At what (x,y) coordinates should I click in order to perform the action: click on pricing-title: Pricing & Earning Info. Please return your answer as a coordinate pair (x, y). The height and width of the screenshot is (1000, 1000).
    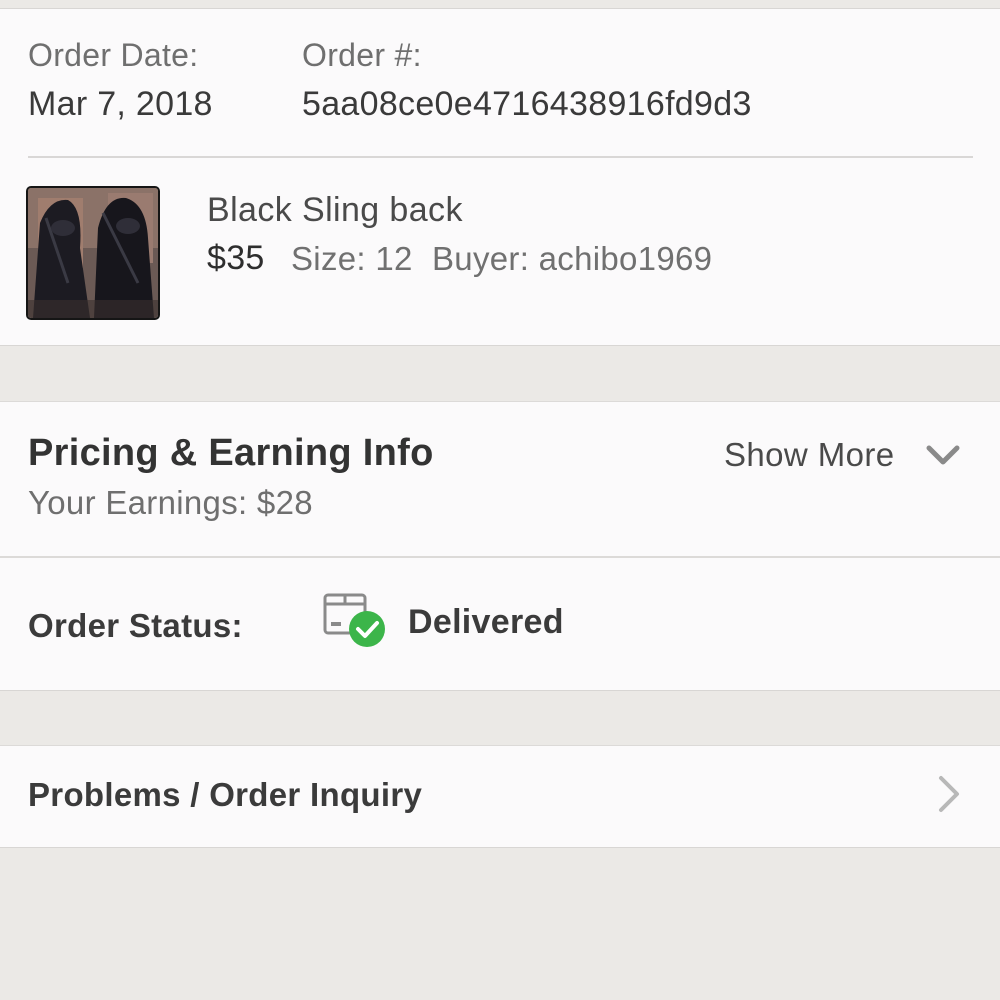
    Looking at the image, I should click on (231, 453).